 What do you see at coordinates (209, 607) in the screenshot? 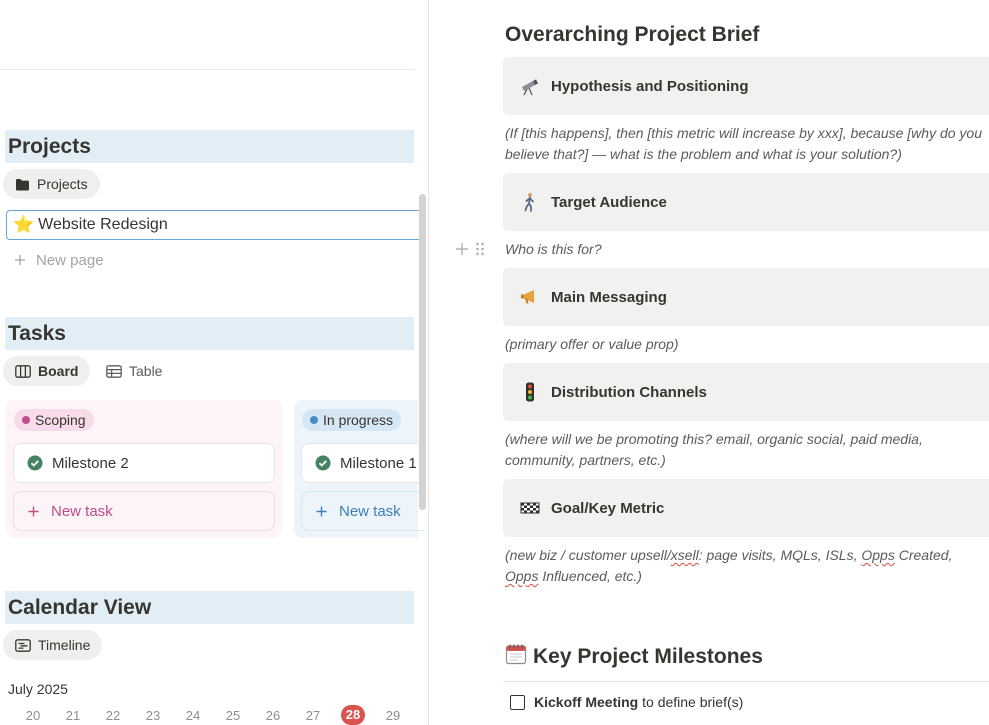
I see `calendar-view-header: Calendar View` at bounding box center [209, 607].